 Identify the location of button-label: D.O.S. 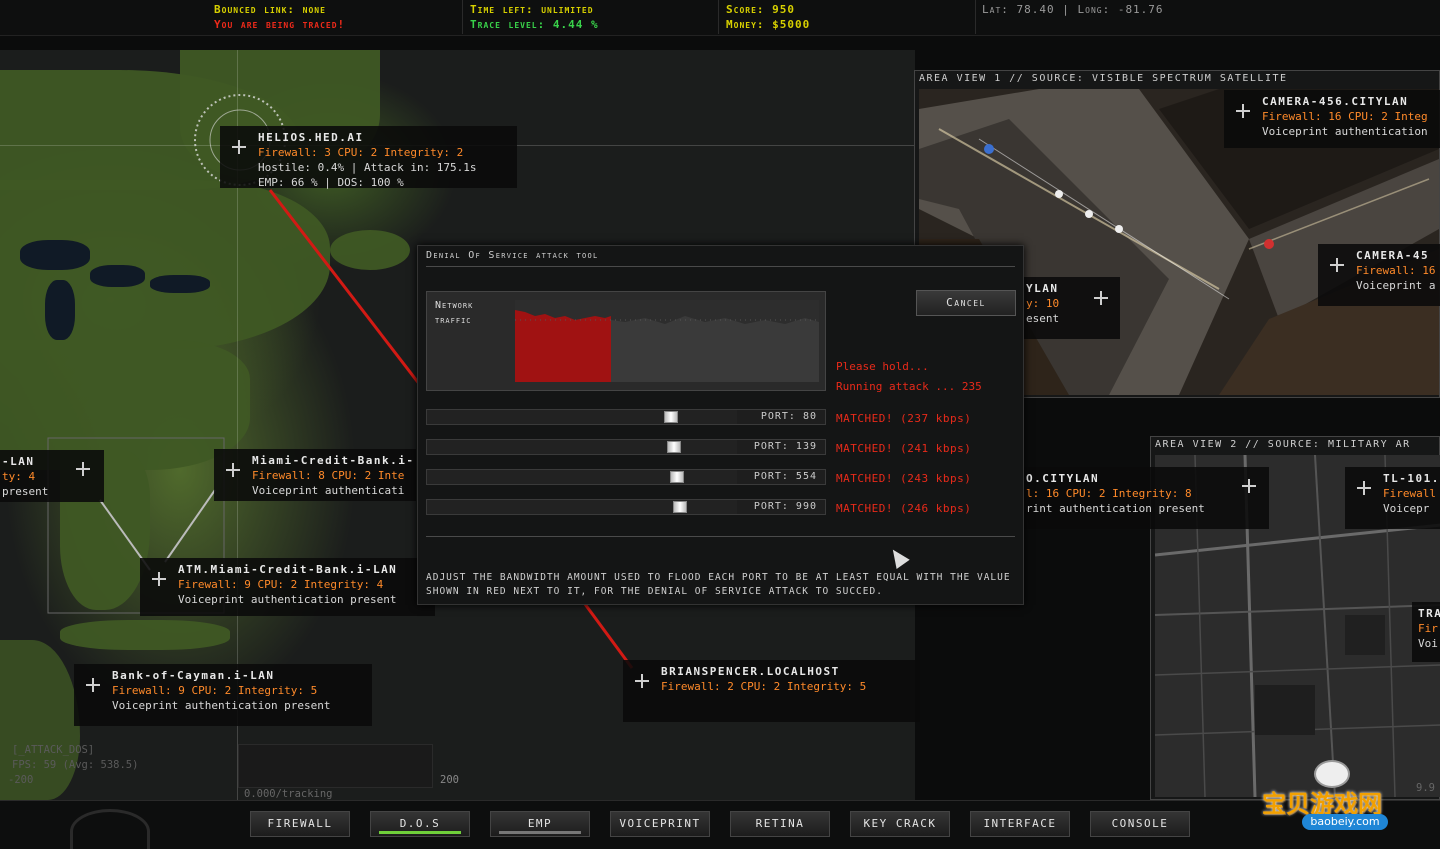
(420, 823).